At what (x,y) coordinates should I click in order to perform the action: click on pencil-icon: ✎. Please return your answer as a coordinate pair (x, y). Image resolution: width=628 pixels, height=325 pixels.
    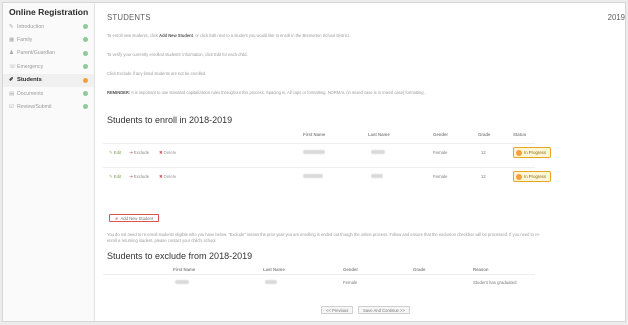
    Looking at the image, I should click on (11, 26).